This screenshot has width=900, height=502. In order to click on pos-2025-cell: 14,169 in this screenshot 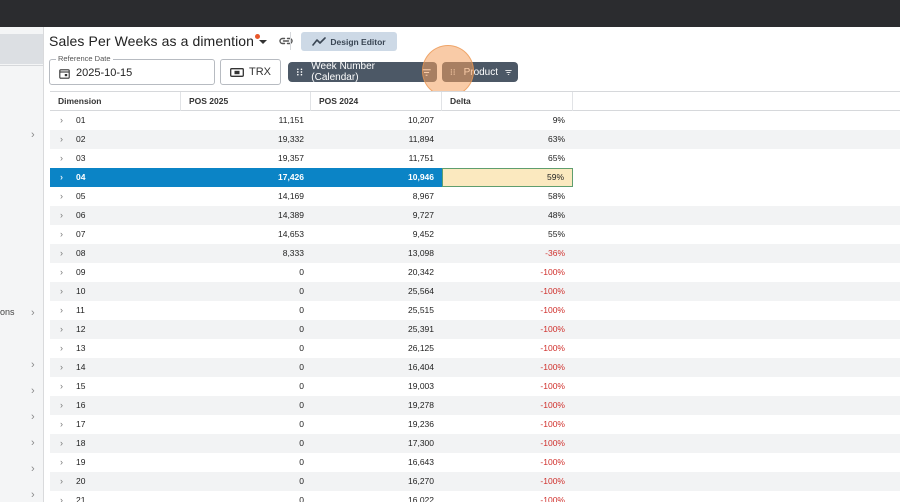, I will do `click(246, 196)`.